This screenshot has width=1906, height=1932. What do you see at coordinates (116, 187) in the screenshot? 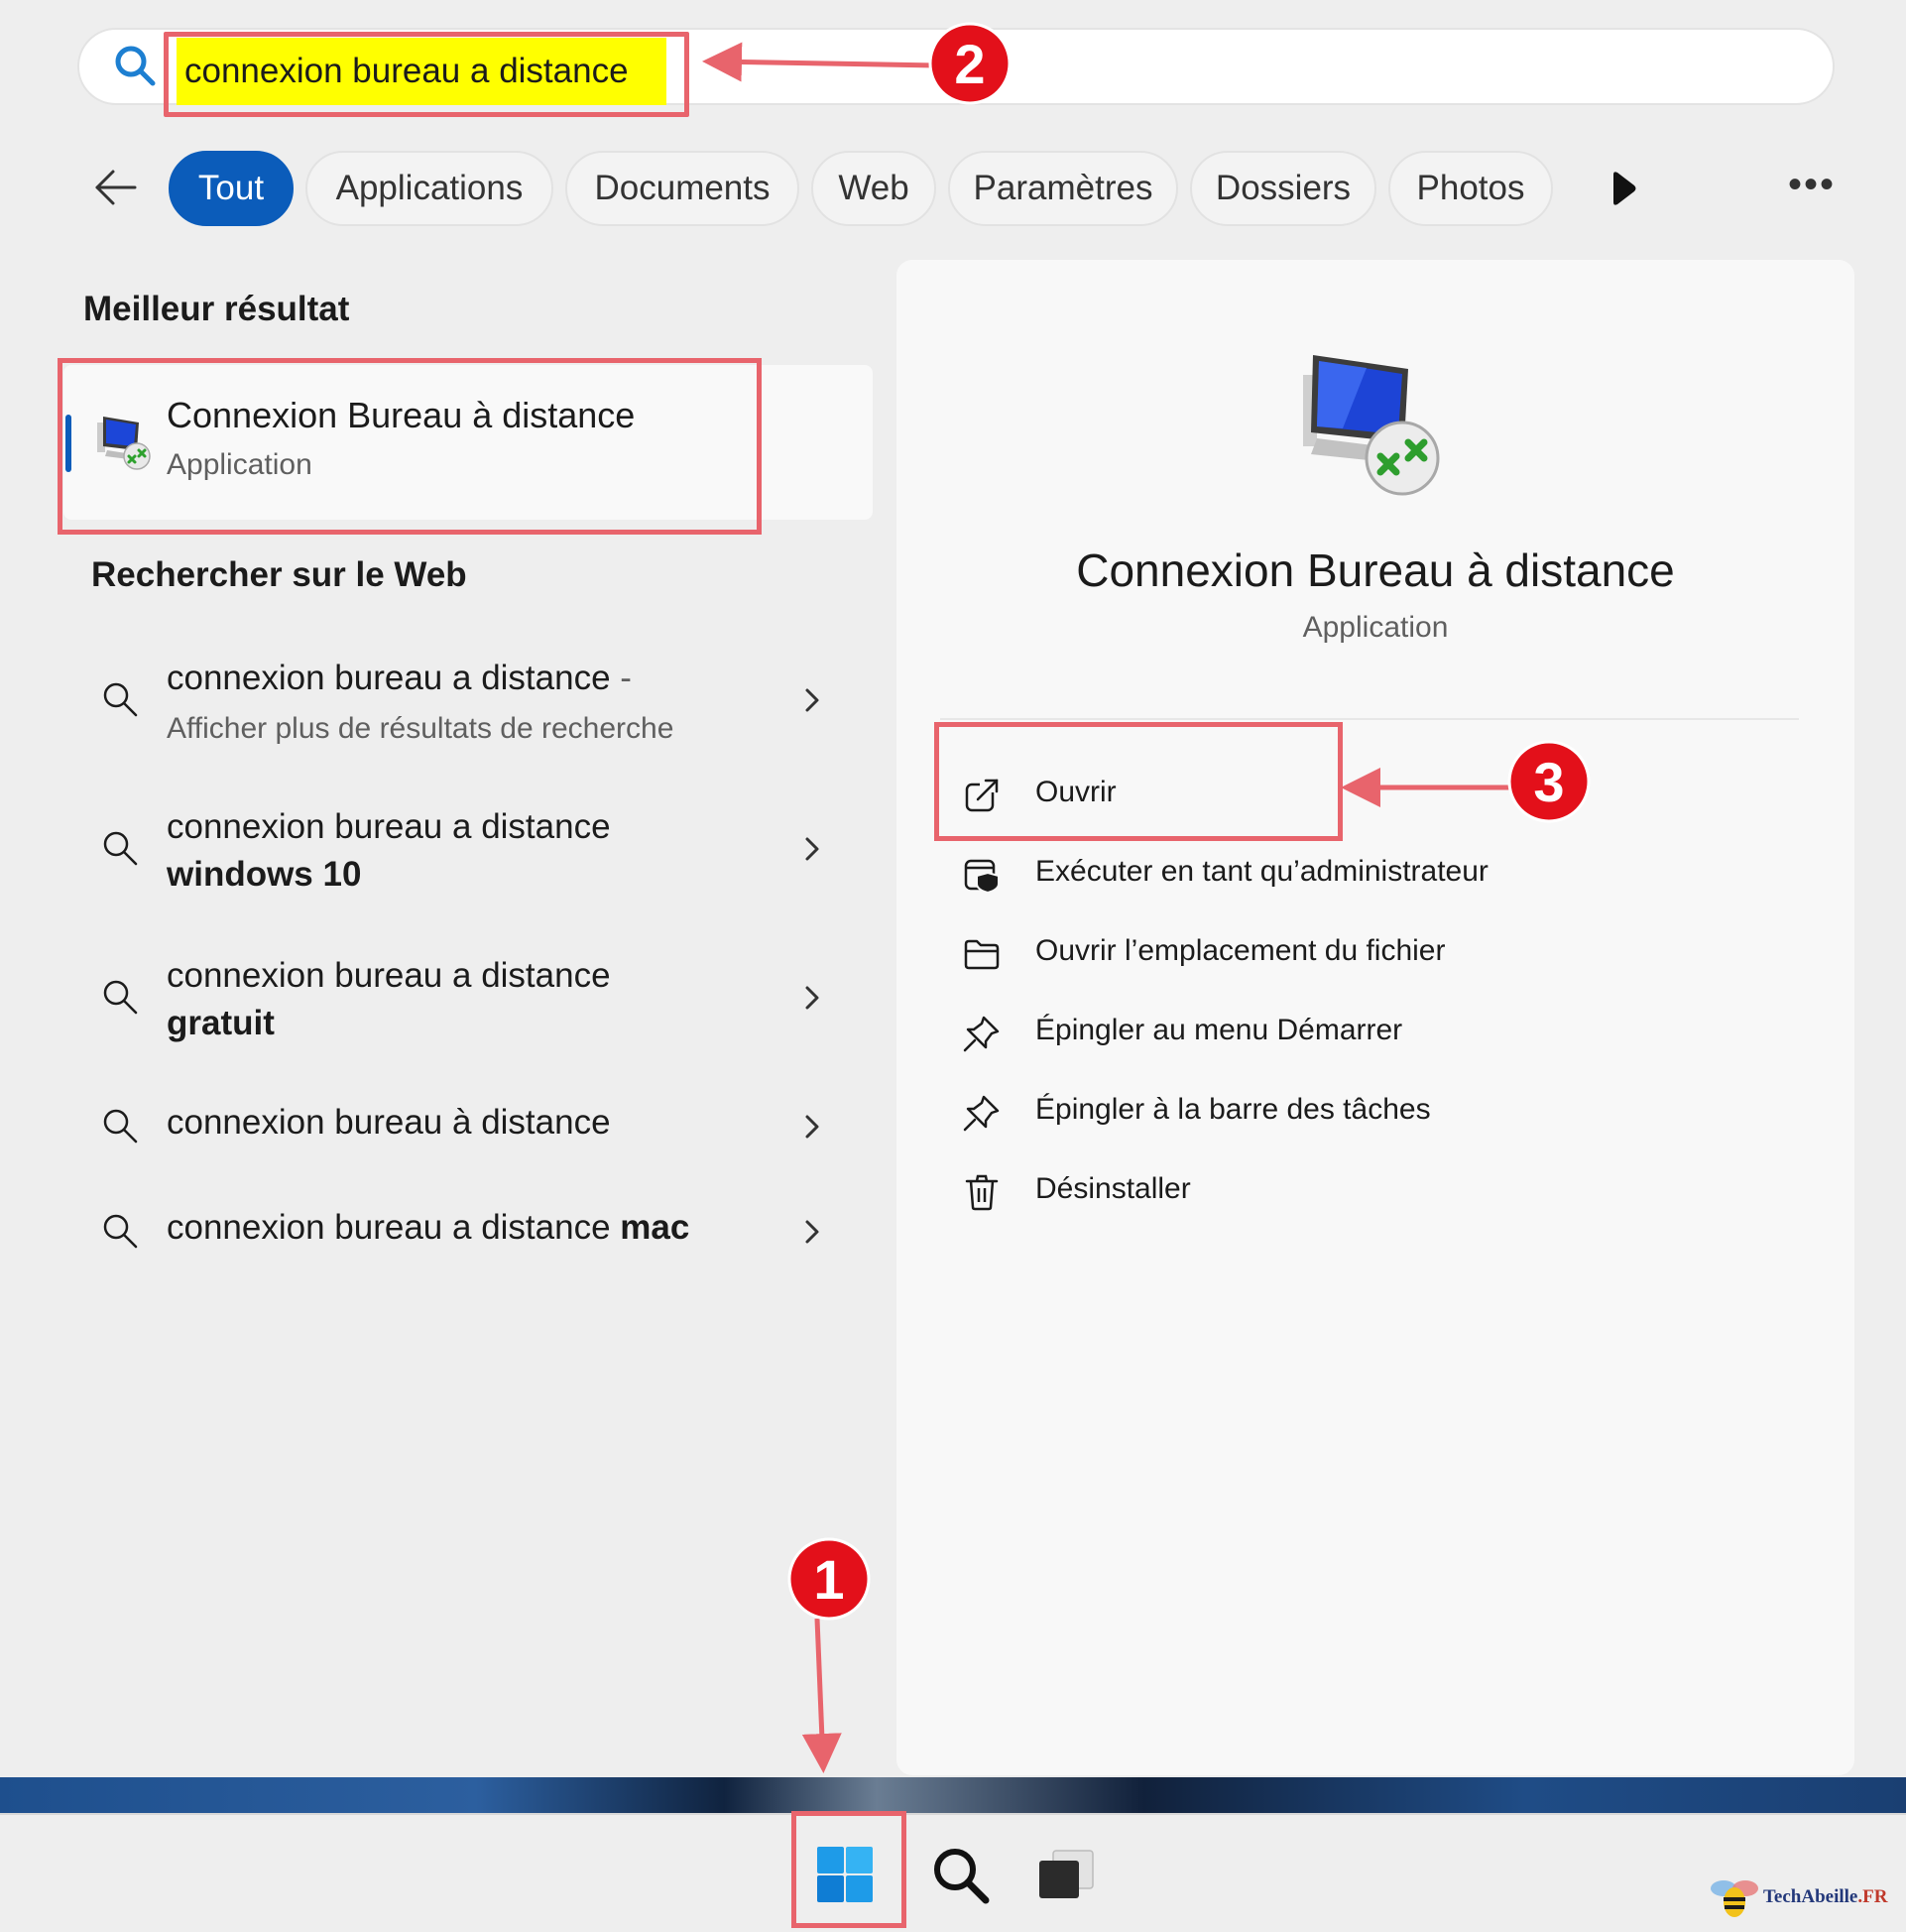
I see `back-arrow-icon` at bounding box center [116, 187].